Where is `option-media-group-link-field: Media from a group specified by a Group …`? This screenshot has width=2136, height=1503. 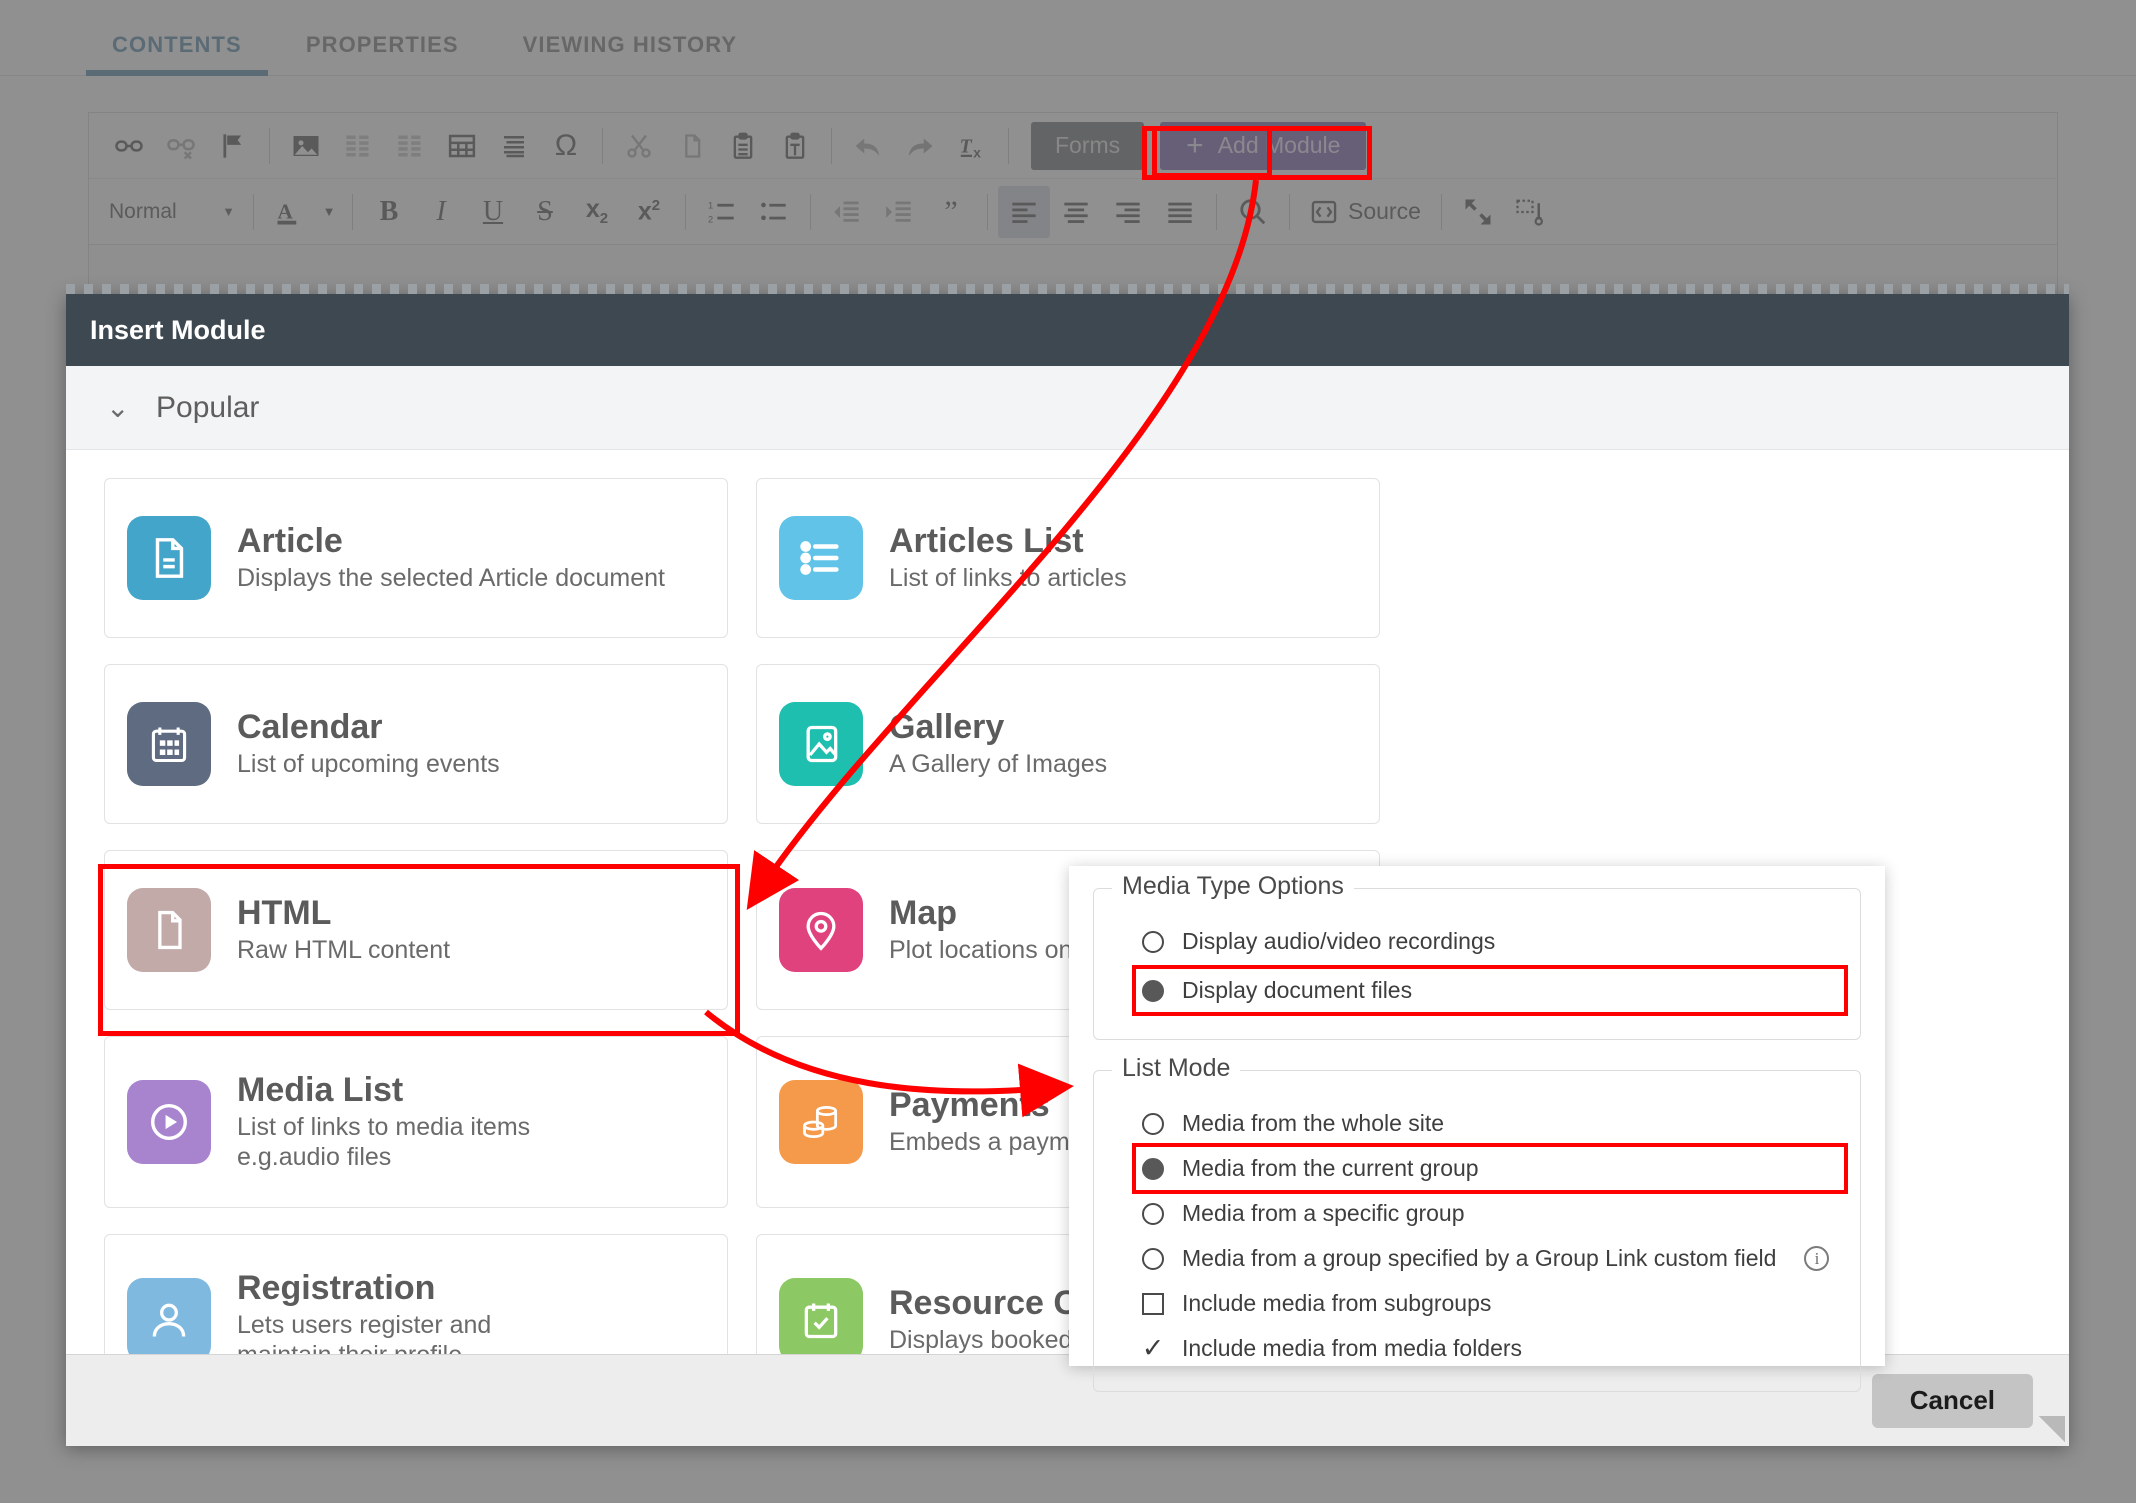 option-media-group-link-field: Media from a group specified by a Group … is located at coordinates (1477, 1258).